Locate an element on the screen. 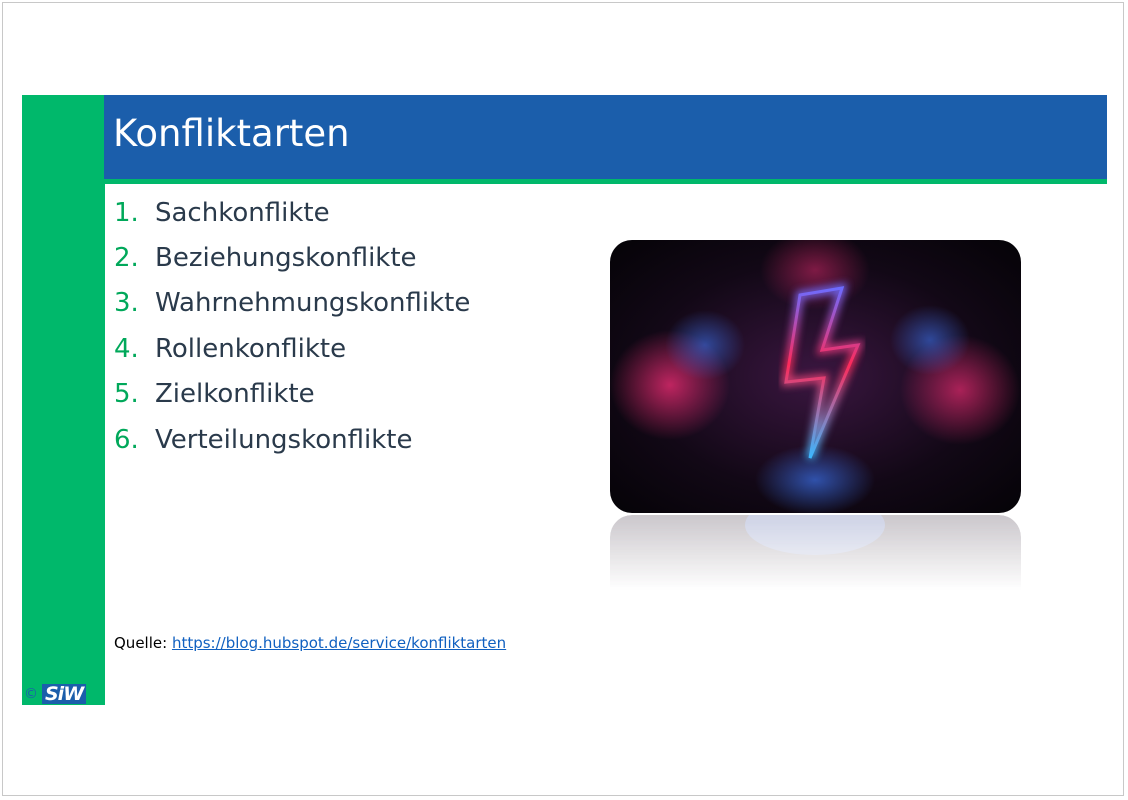 The width and height of the screenshot is (1128, 800). list-number: 1. is located at coordinates (126, 212).